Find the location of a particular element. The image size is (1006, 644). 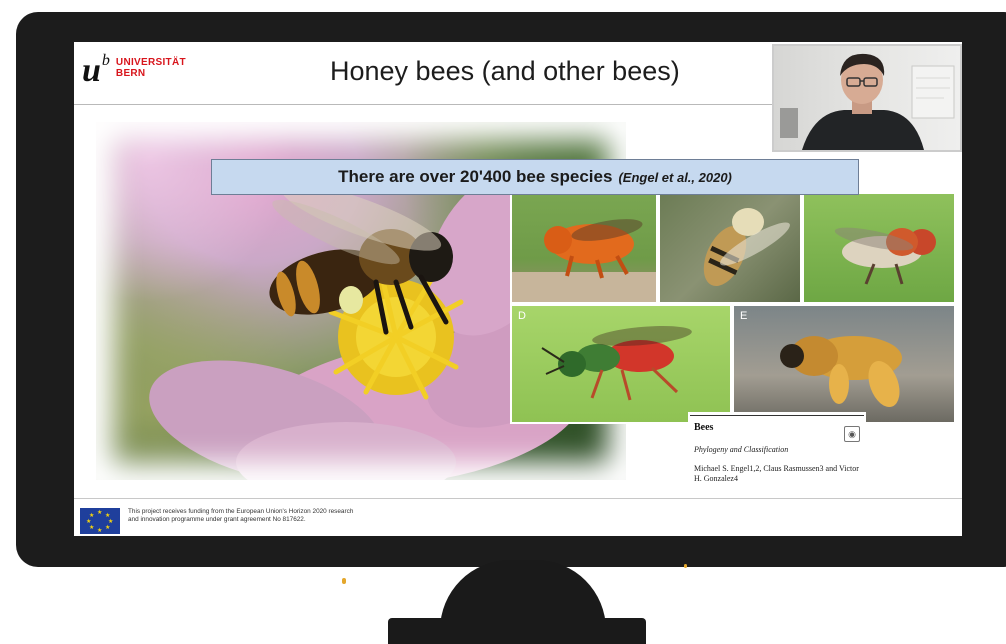

logo-line-2: BERN is located at coordinates (130, 73).